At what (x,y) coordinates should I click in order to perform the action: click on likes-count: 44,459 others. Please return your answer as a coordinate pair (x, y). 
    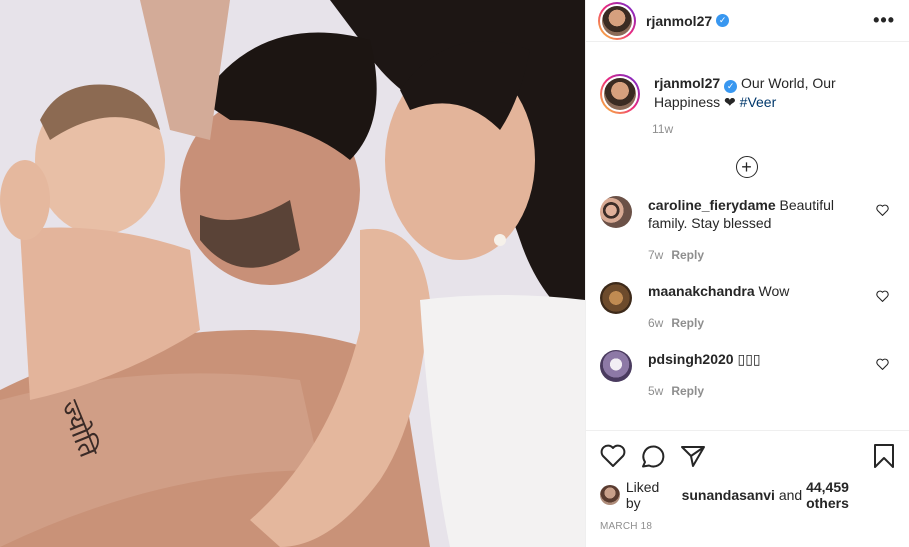
    Looking at the image, I should click on (850, 495).